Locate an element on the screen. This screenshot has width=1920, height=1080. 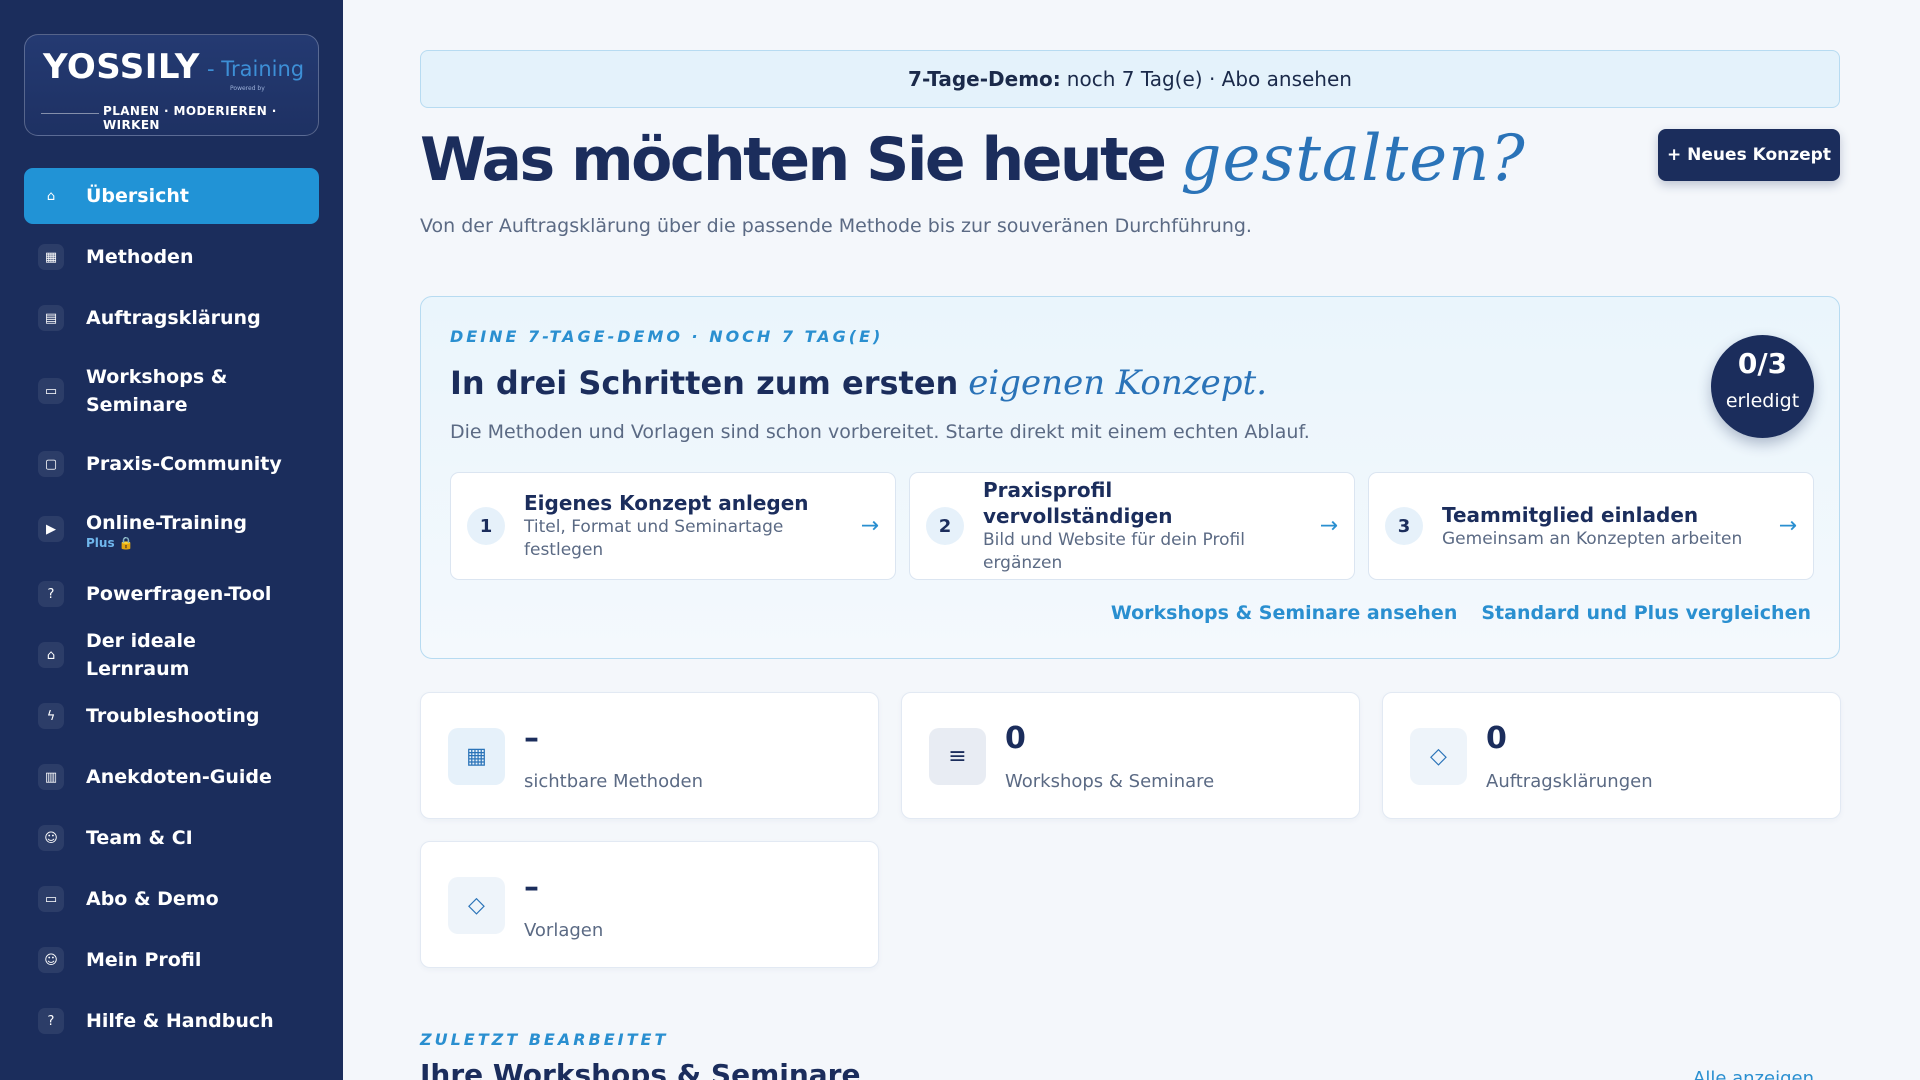
sidebar-item-label: Troubleshooting is located at coordinates (173, 716).